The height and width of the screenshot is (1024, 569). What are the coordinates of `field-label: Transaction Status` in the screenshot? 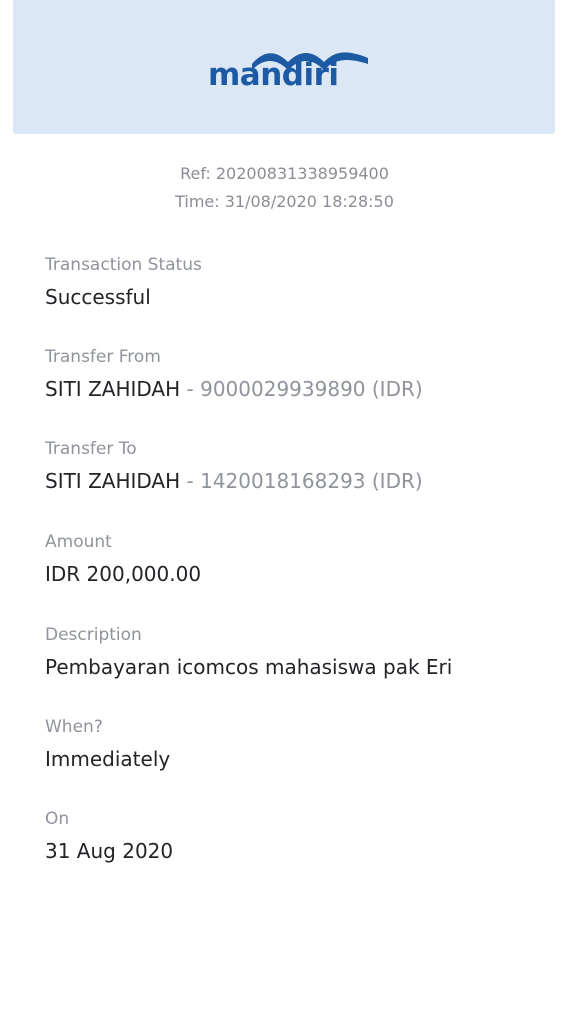 It's located at (123, 265).